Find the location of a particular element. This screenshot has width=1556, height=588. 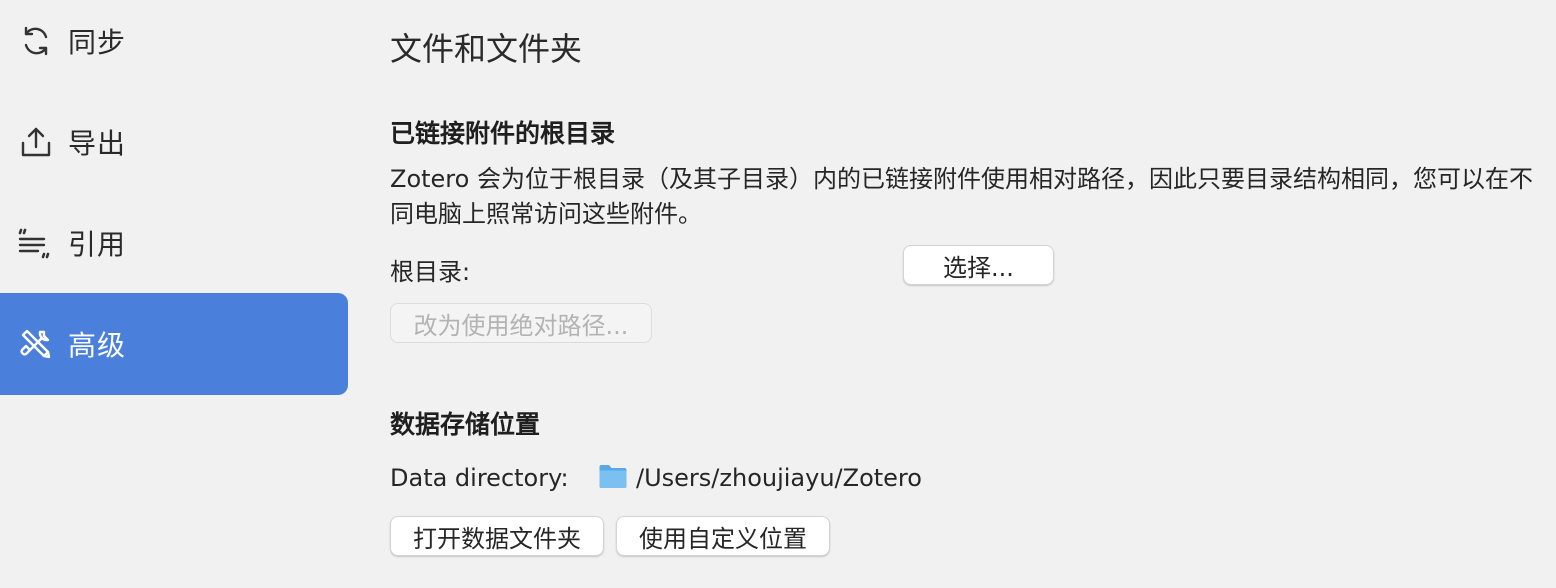

export-icon is located at coordinates (36, 142).